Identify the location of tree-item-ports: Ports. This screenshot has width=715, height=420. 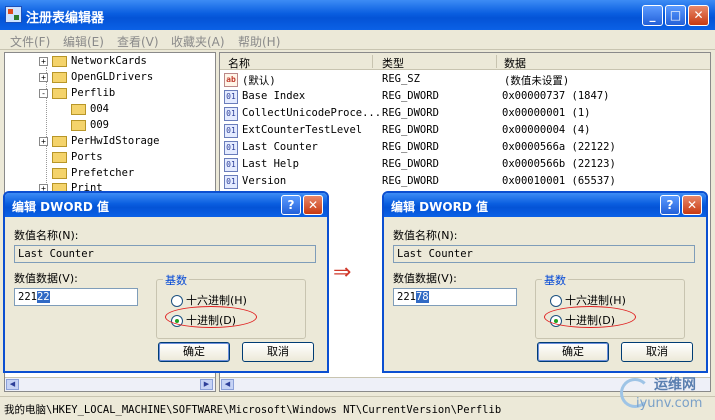
(77, 159).